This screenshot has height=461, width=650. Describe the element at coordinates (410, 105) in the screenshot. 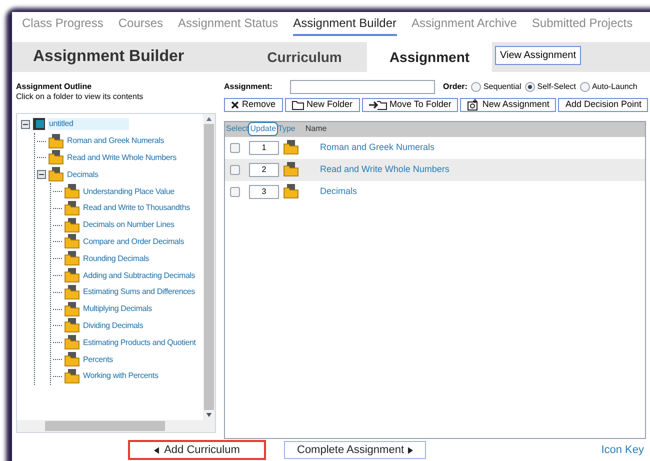

I see `toolbar-button: Move To Folder` at that location.